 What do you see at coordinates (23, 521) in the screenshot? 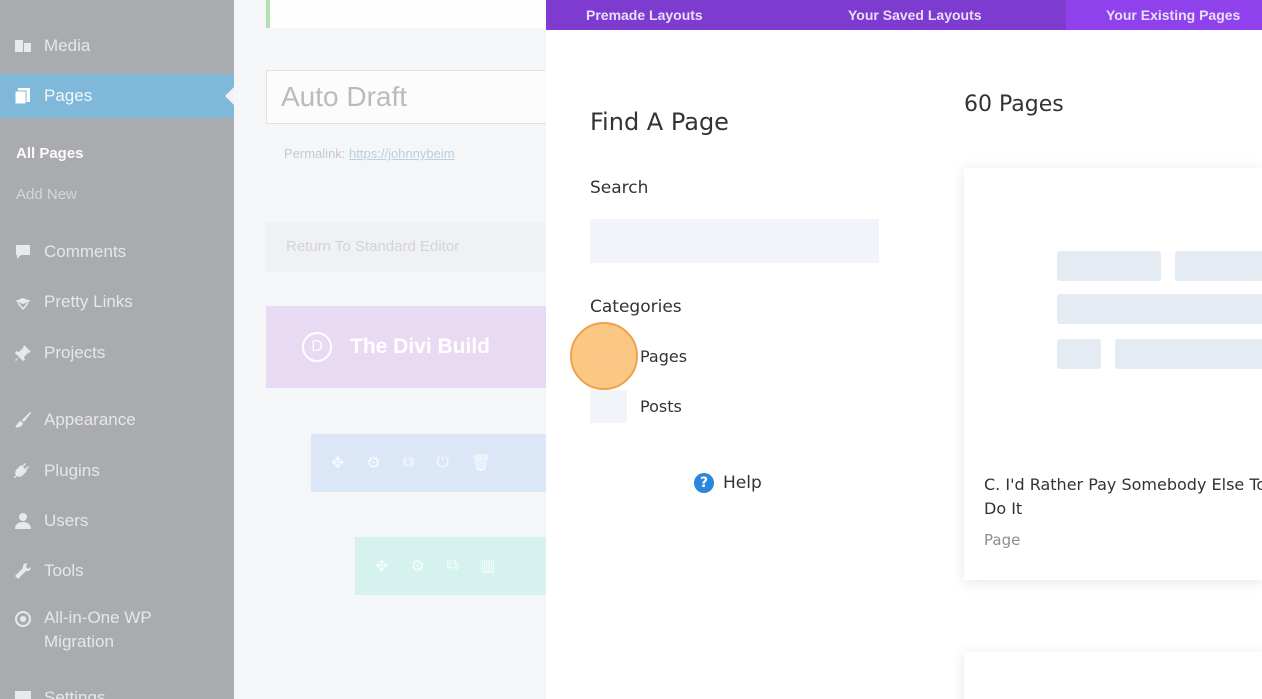
I see `users-icon` at bounding box center [23, 521].